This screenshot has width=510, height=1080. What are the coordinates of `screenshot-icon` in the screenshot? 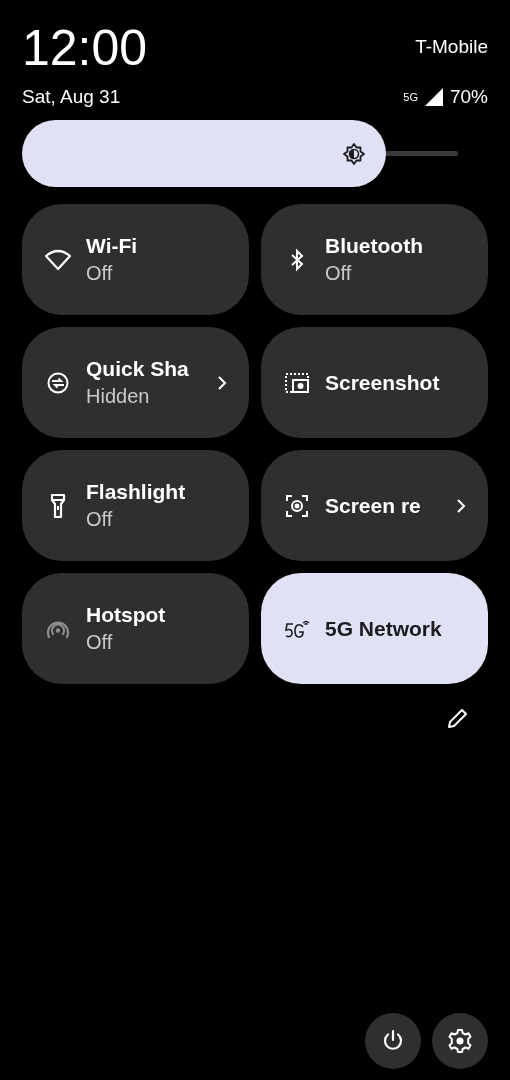 It's located at (297, 382).